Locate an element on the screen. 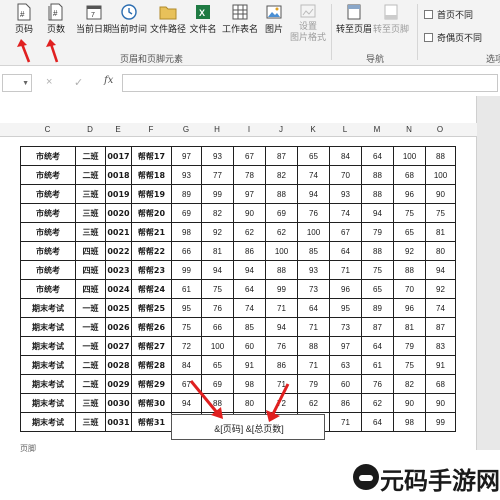 The image size is (500, 500). table-cell: 0025 is located at coordinates (118, 308).